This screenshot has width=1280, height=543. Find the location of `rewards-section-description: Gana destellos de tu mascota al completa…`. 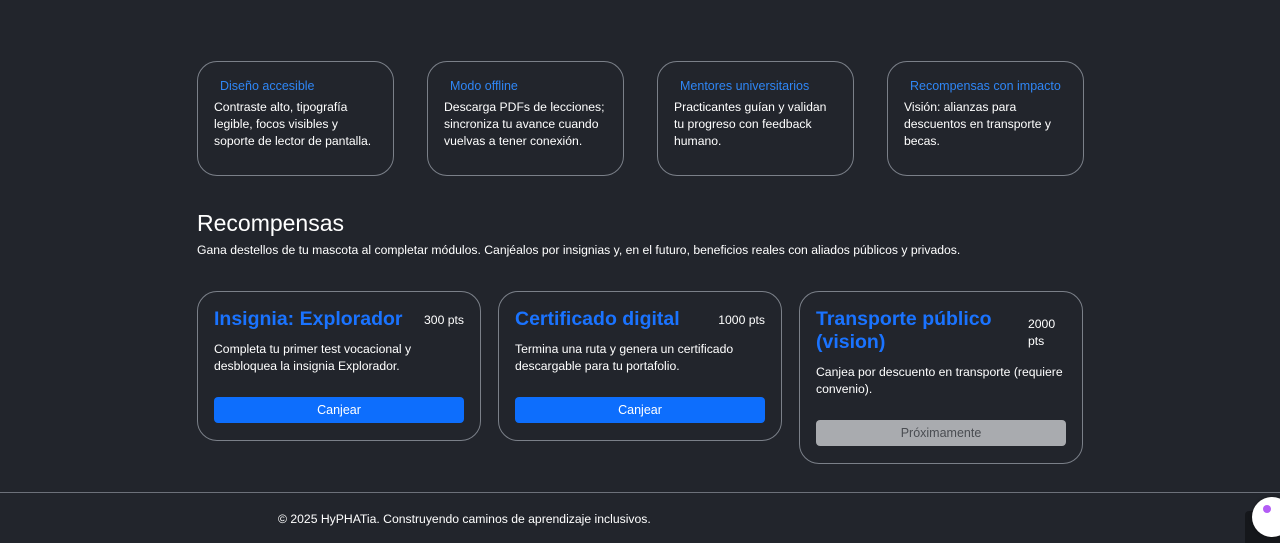

rewards-section-description: Gana destellos de tu mascota al completa… is located at coordinates (579, 250).